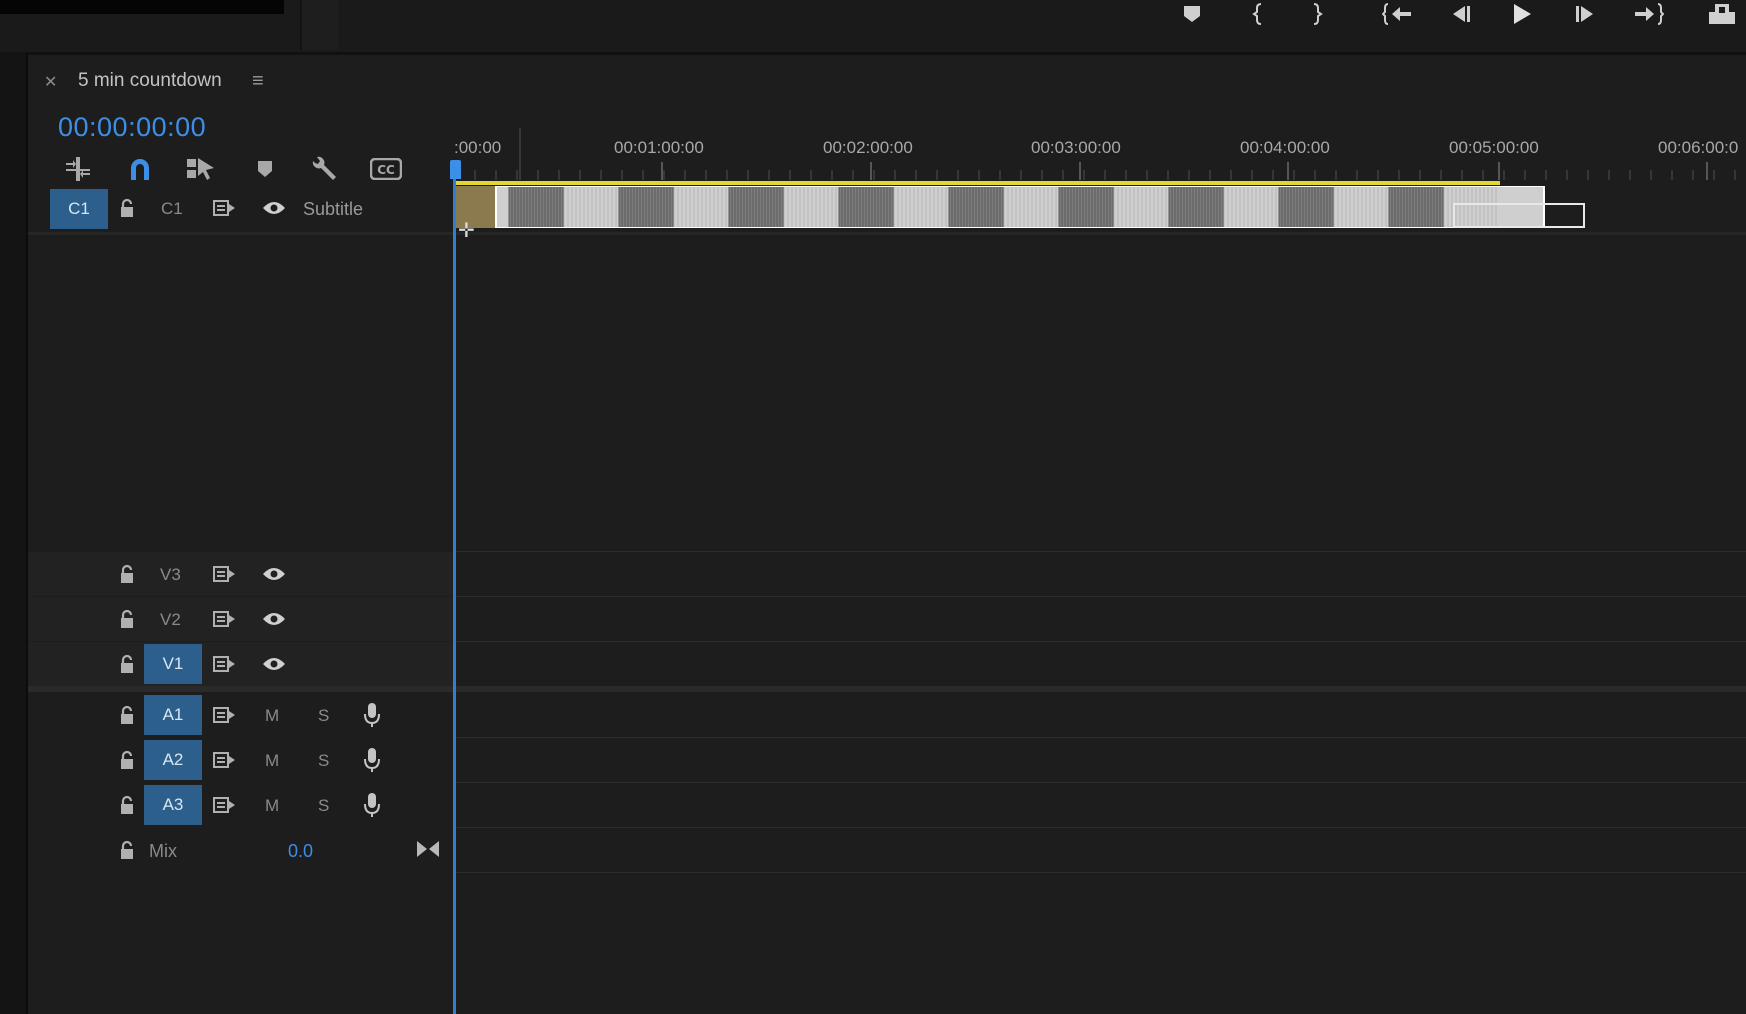  I want to click on mix-track-header: Mix 0.0, so click(241, 850).